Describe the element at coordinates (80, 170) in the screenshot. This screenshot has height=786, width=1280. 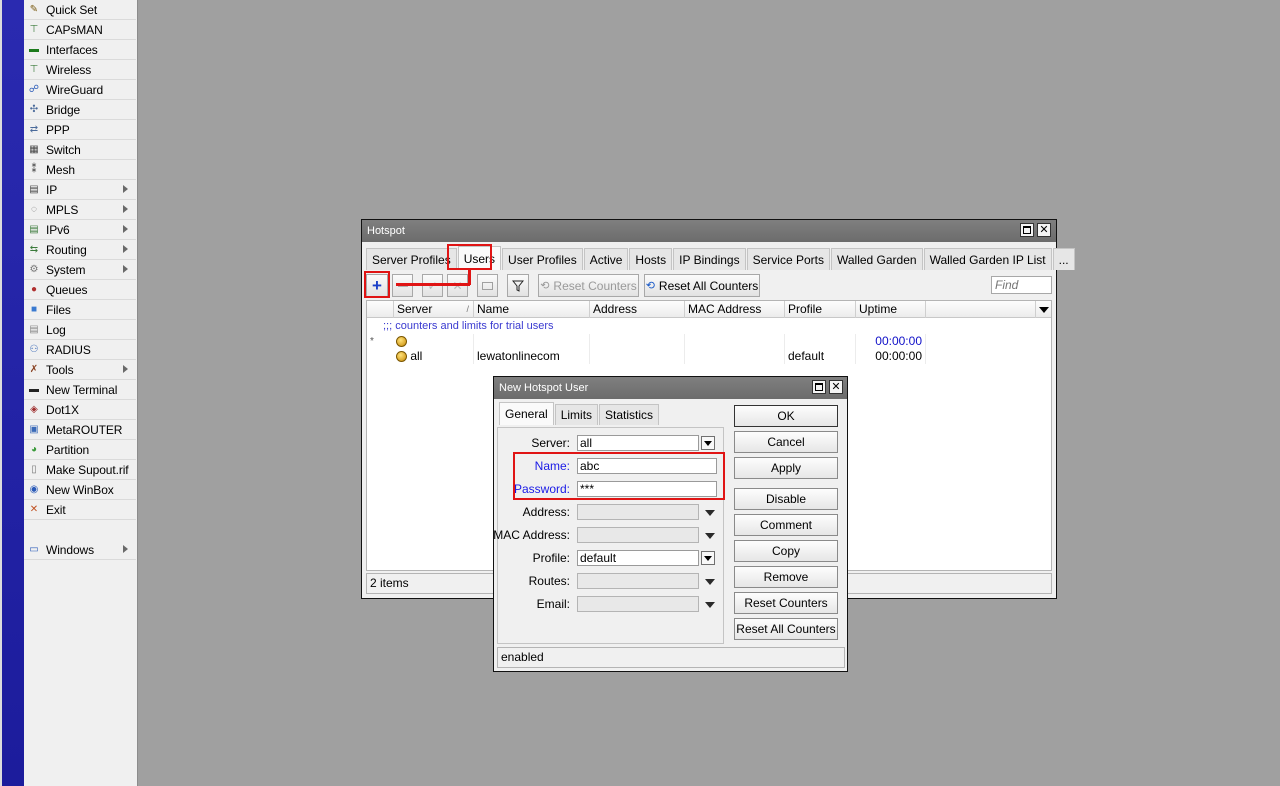
I see `menu-item-mesh: ⁑ Mesh` at that location.